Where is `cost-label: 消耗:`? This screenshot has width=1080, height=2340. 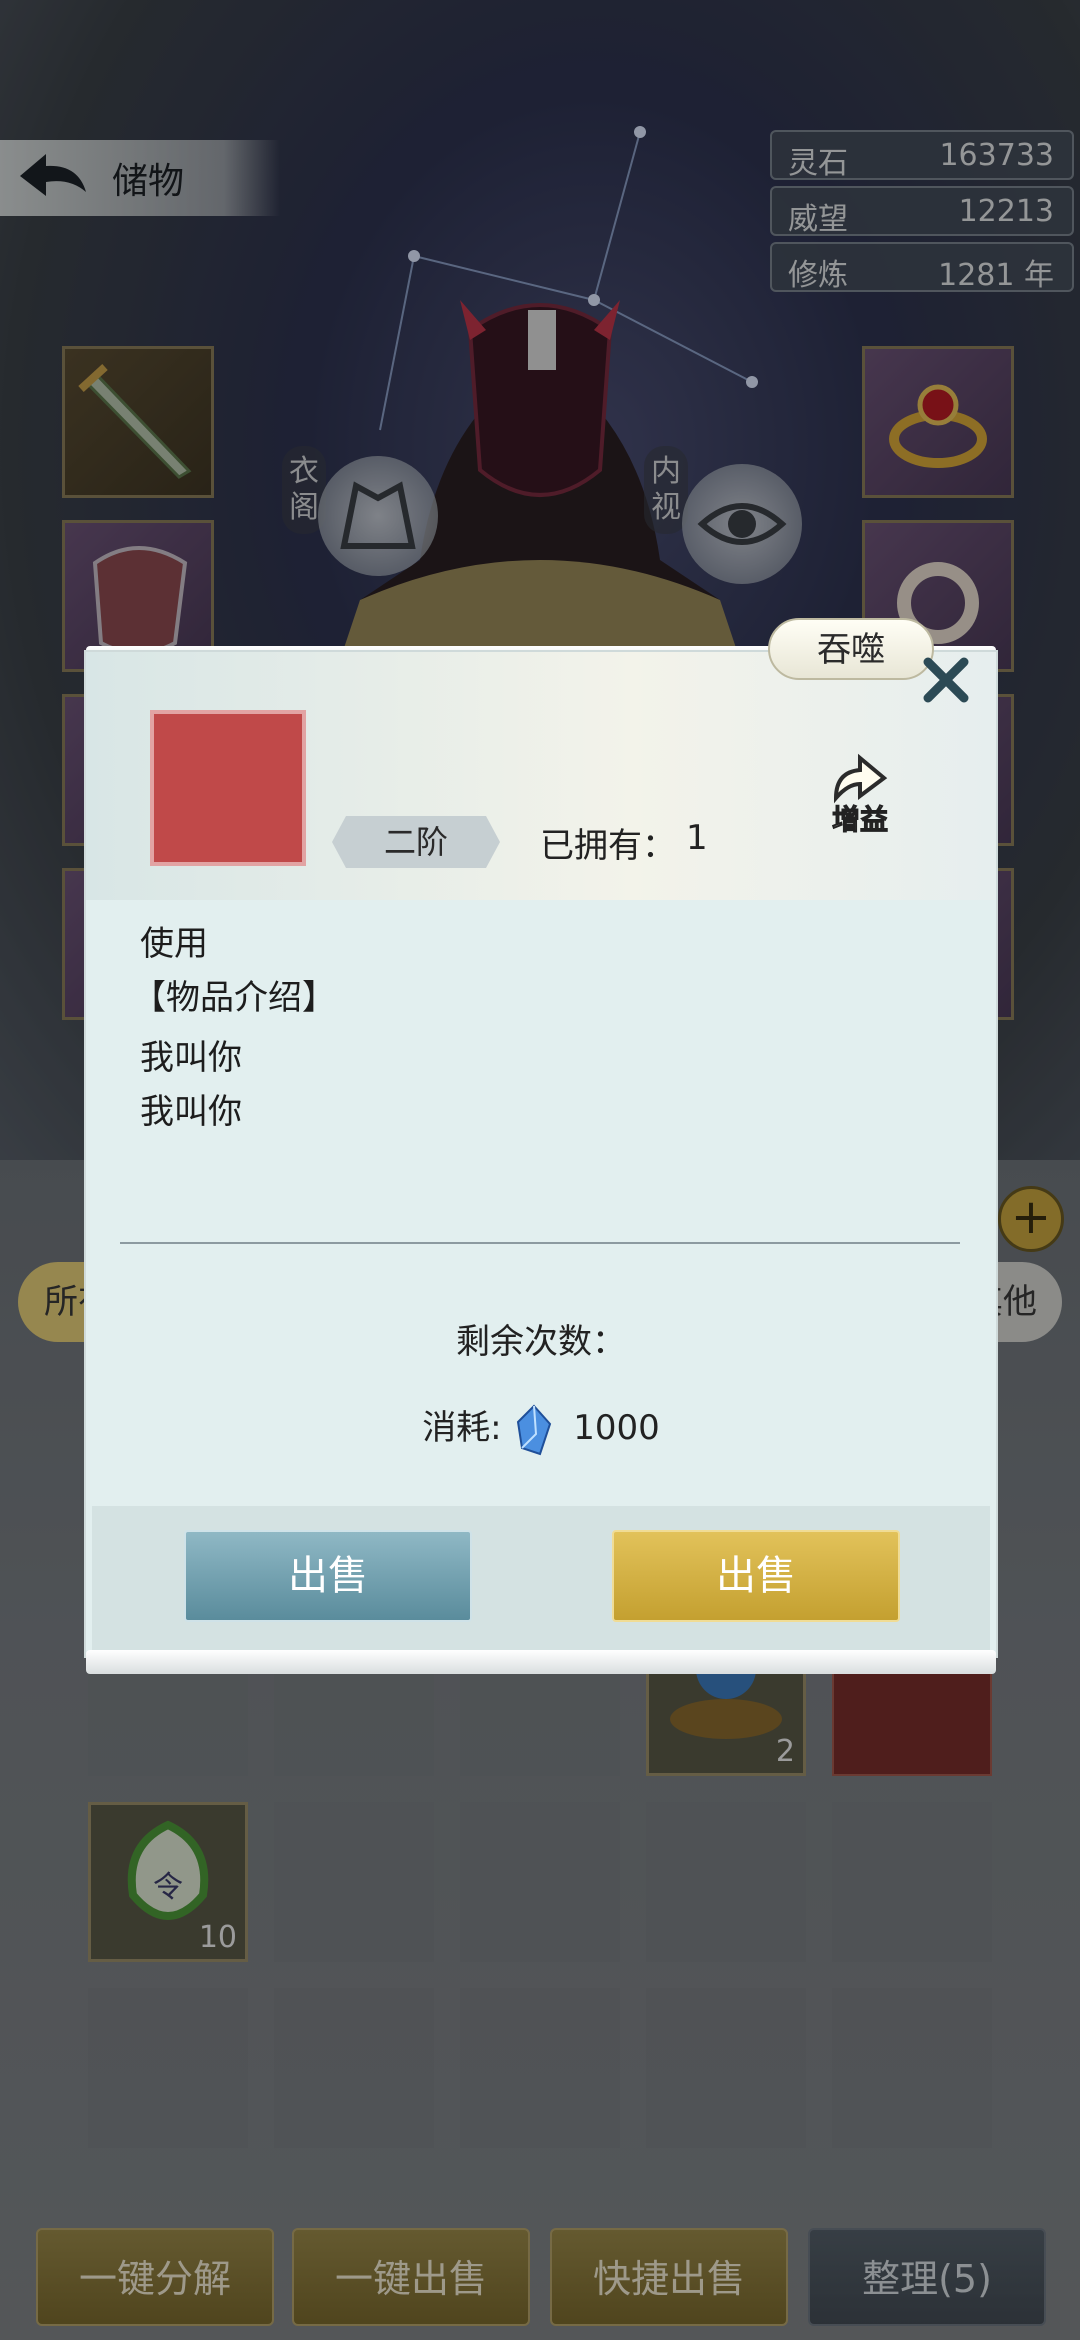
cost-label: 消耗: is located at coordinates (462, 1428).